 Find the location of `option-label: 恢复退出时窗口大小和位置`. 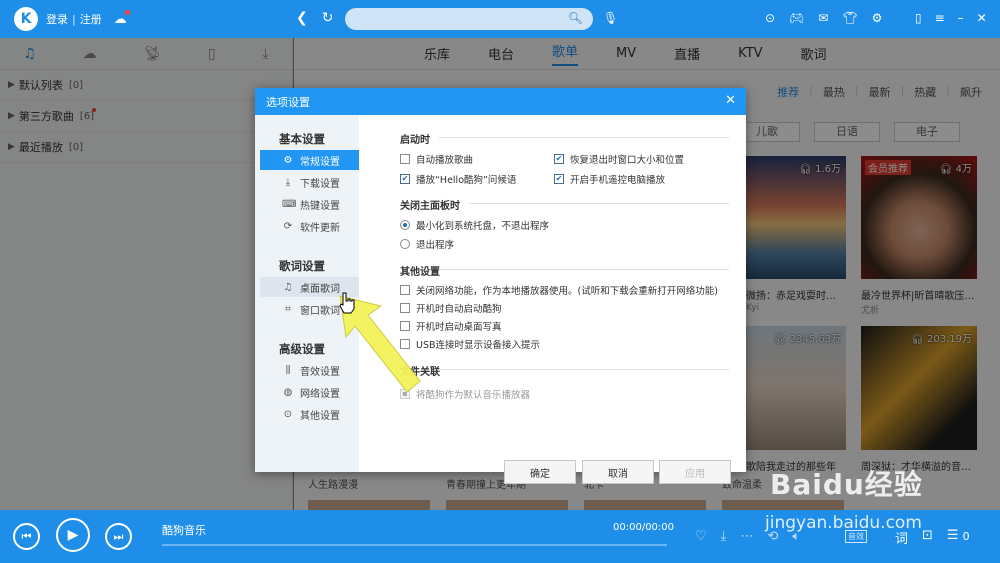

option-label: 恢复退出时窗口大小和位置 is located at coordinates (627, 160).